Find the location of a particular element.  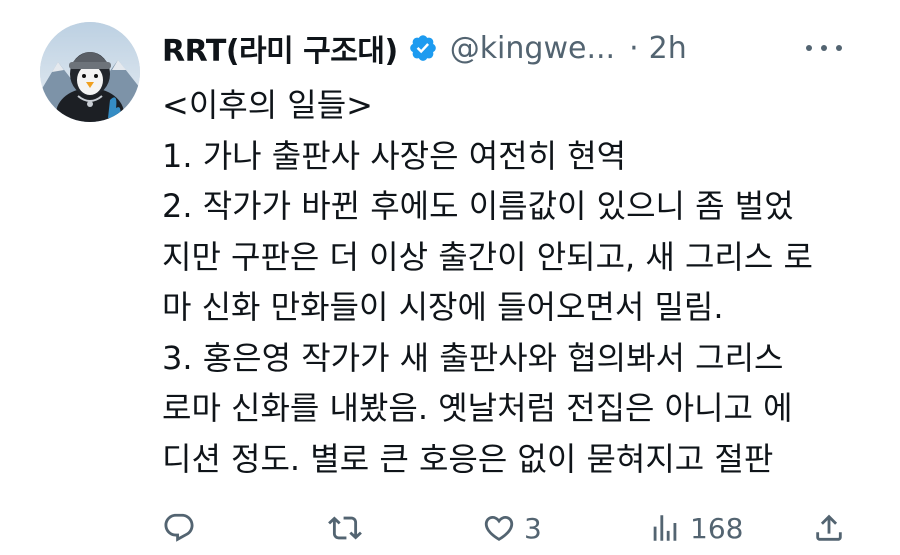

tweet-text-line: 디션 정도. 별로 큰 호응은 없이 묻혀지고 절판 is located at coordinates (468, 458).